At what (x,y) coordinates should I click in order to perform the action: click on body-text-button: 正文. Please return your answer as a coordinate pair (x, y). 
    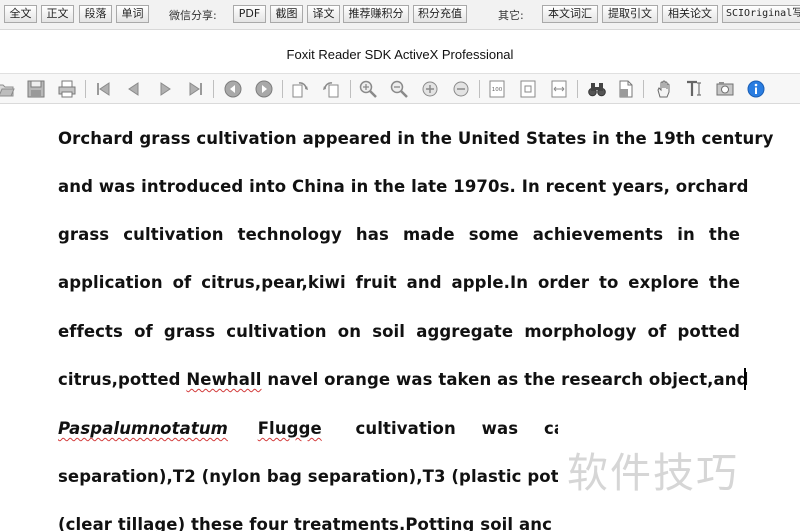
    Looking at the image, I should click on (57, 14).